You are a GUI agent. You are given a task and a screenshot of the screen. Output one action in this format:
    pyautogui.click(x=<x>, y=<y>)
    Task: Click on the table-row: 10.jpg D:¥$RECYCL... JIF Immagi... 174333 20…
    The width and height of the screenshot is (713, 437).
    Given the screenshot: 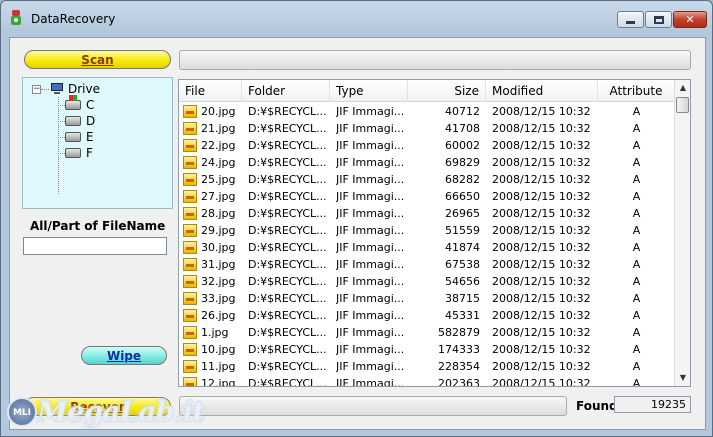 What is the action you would take?
    pyautogui.click(x=427, y=349)
    